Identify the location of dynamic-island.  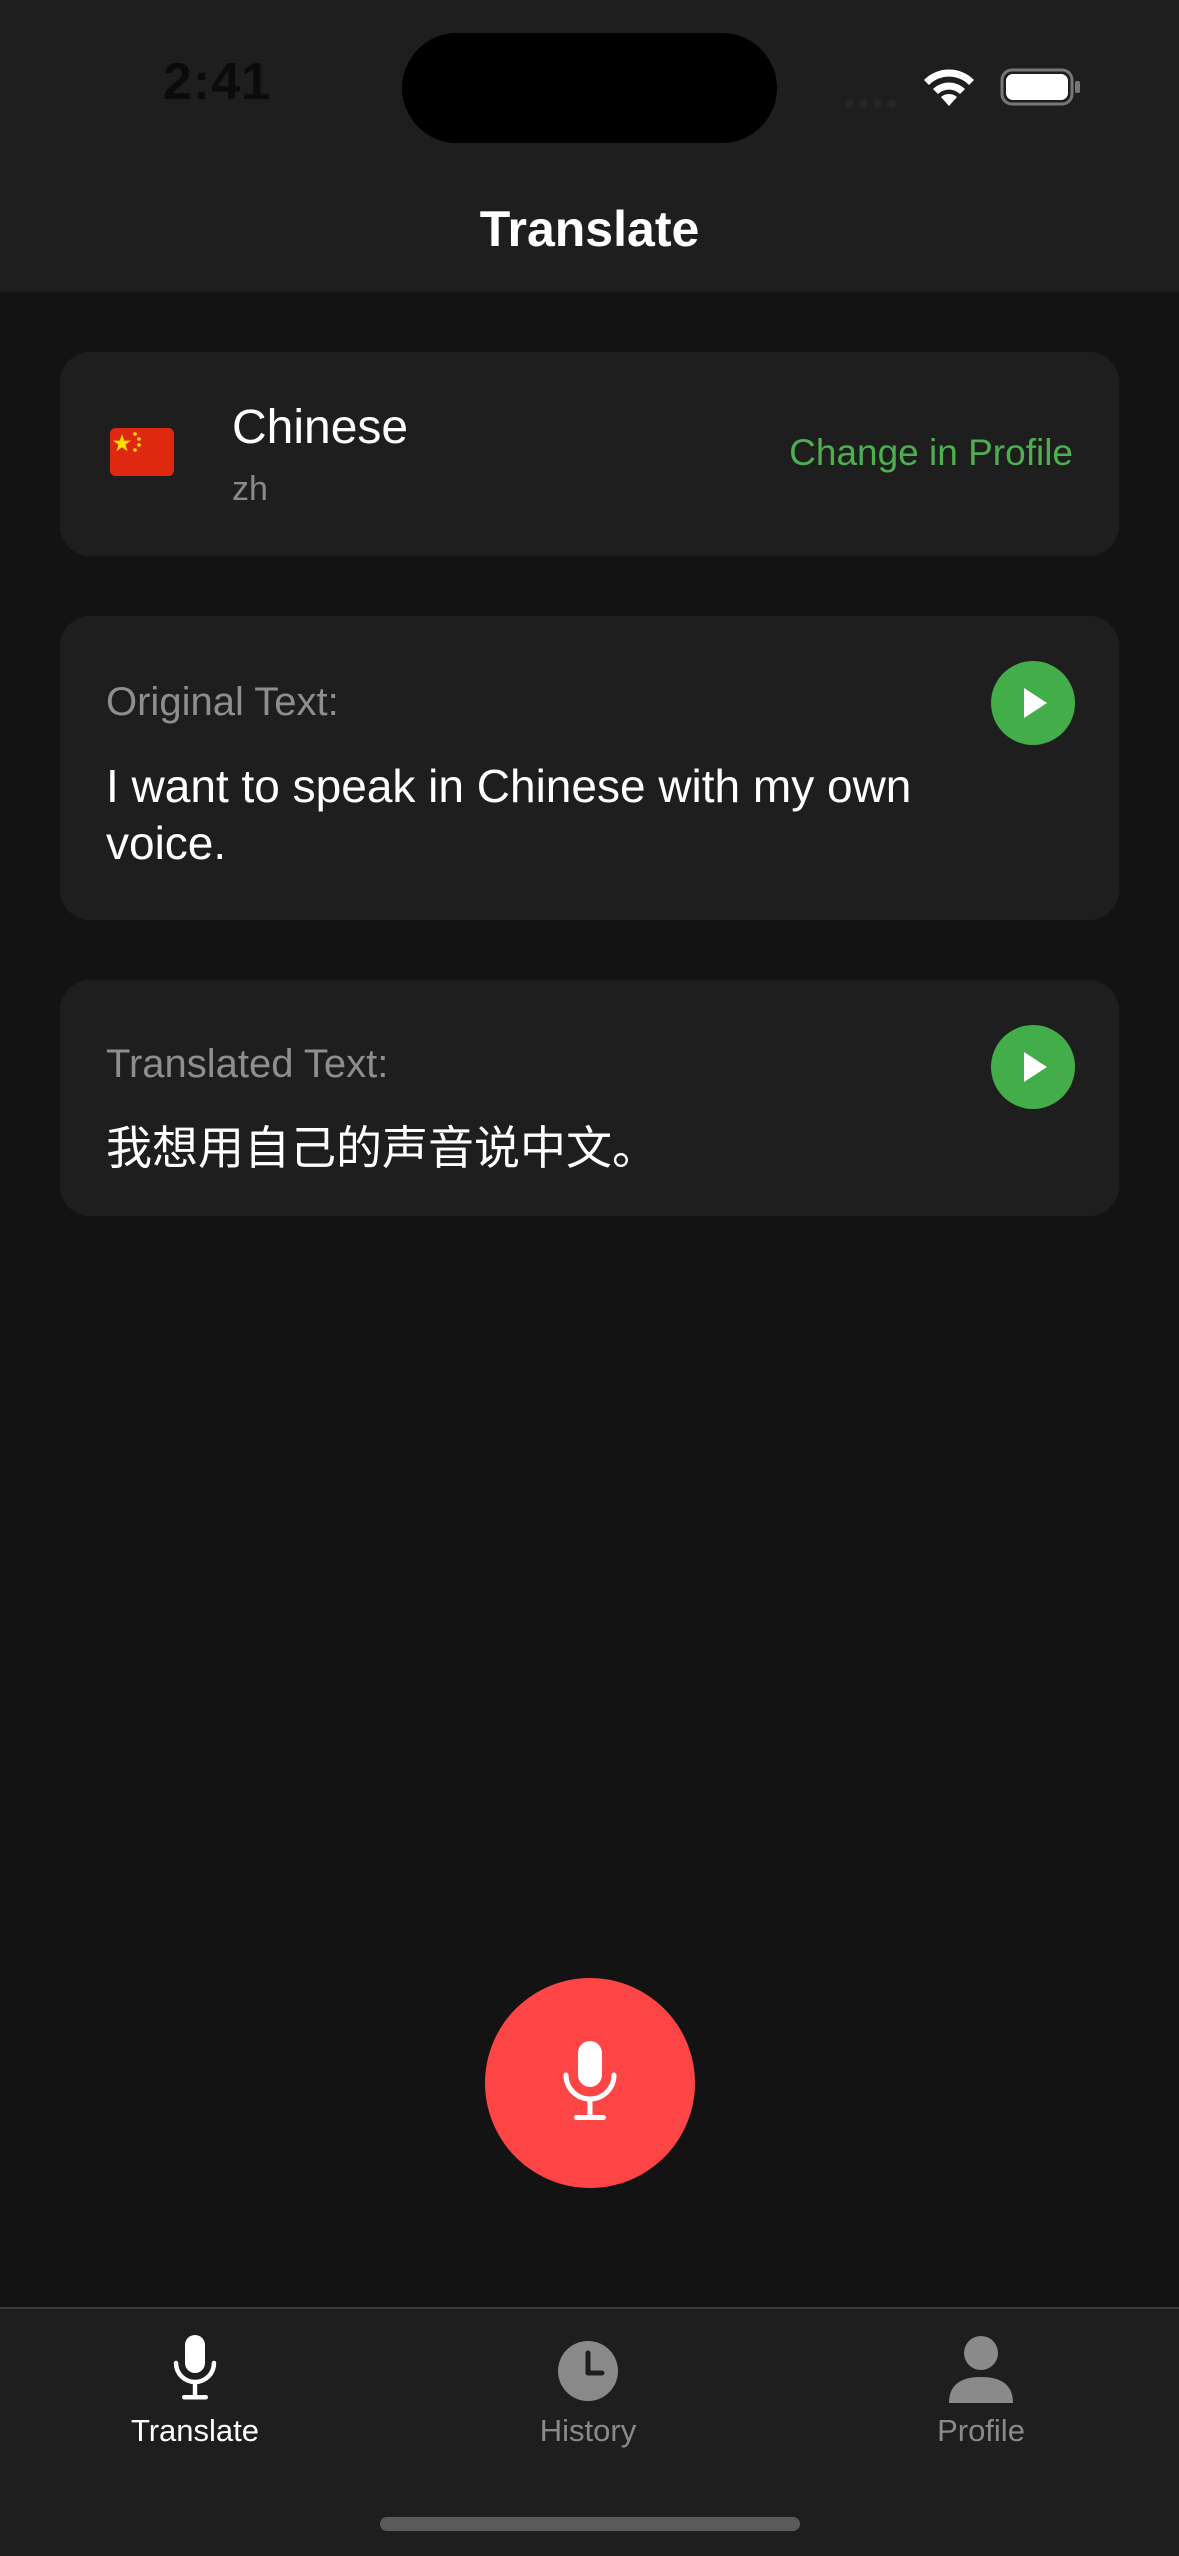
(589, 88).